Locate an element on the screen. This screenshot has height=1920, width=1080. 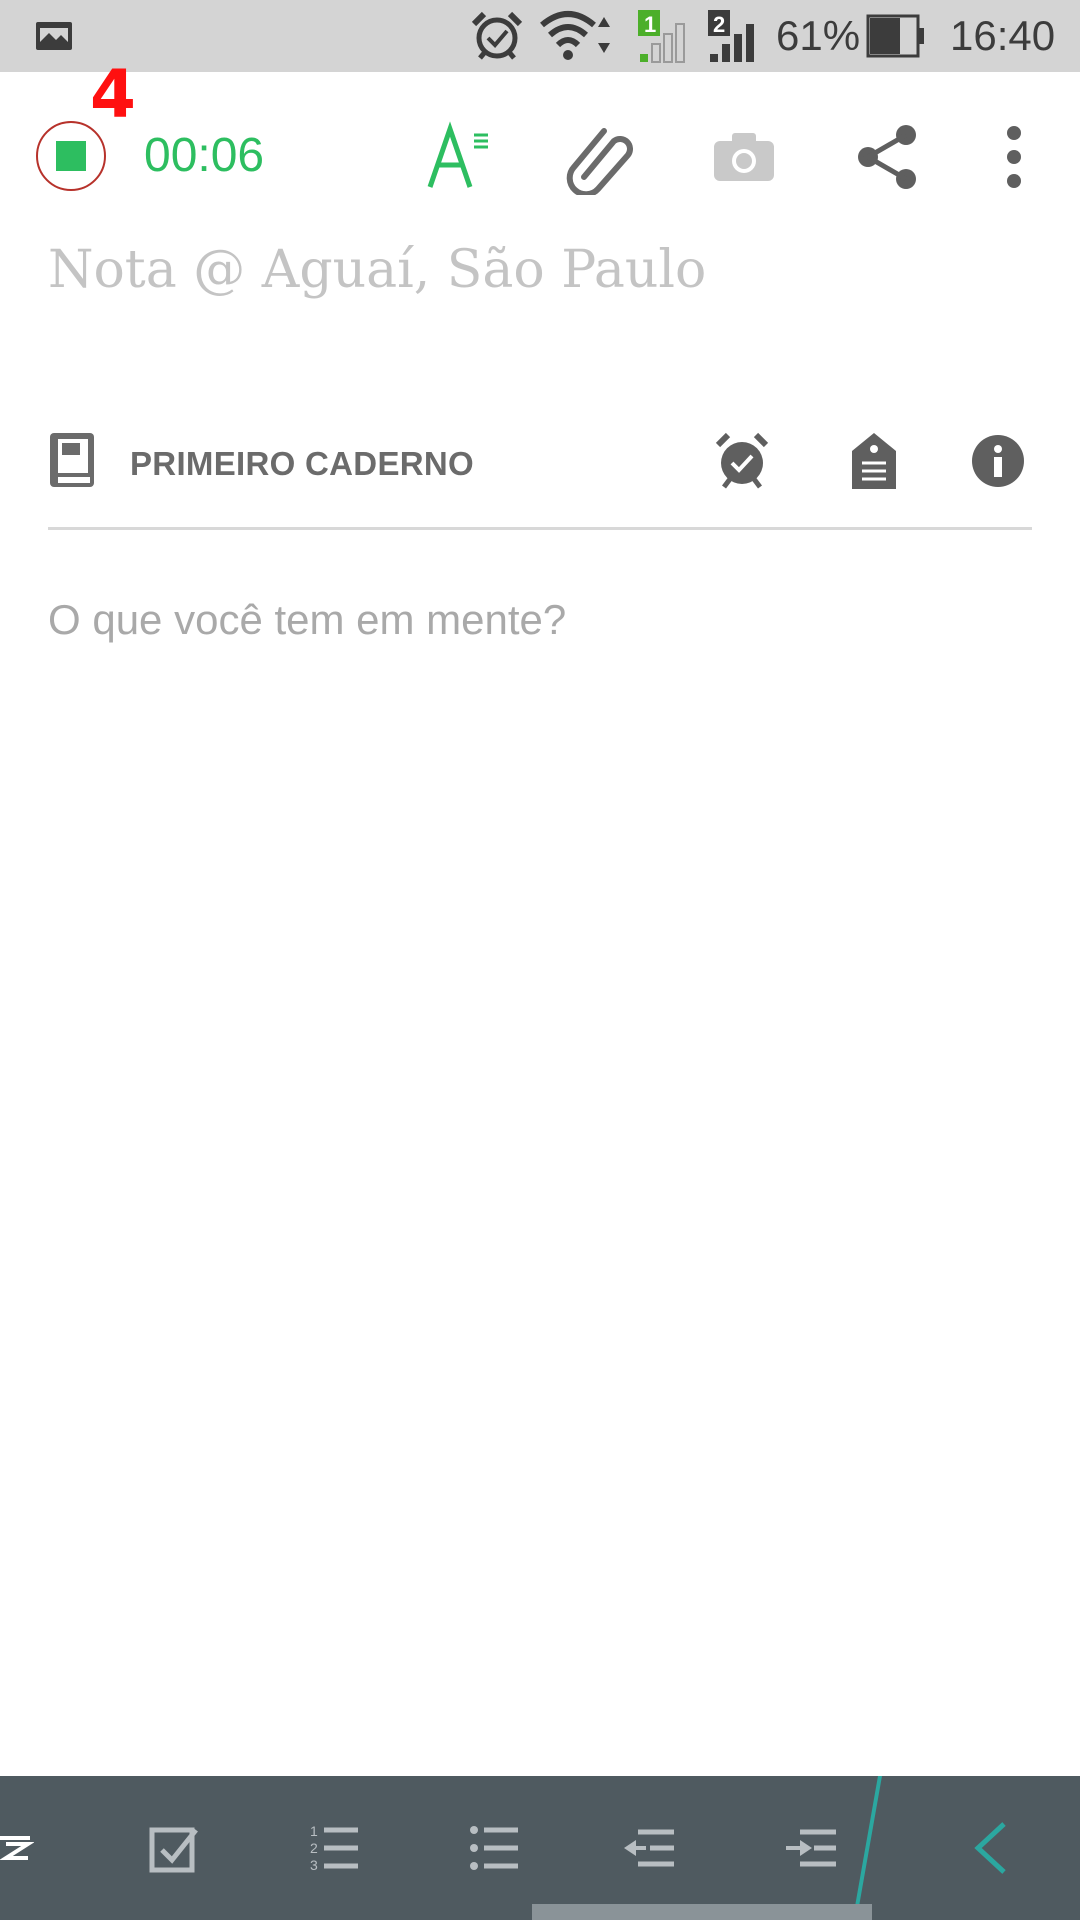
stop-record-icon is located at coordinates (71, 156).